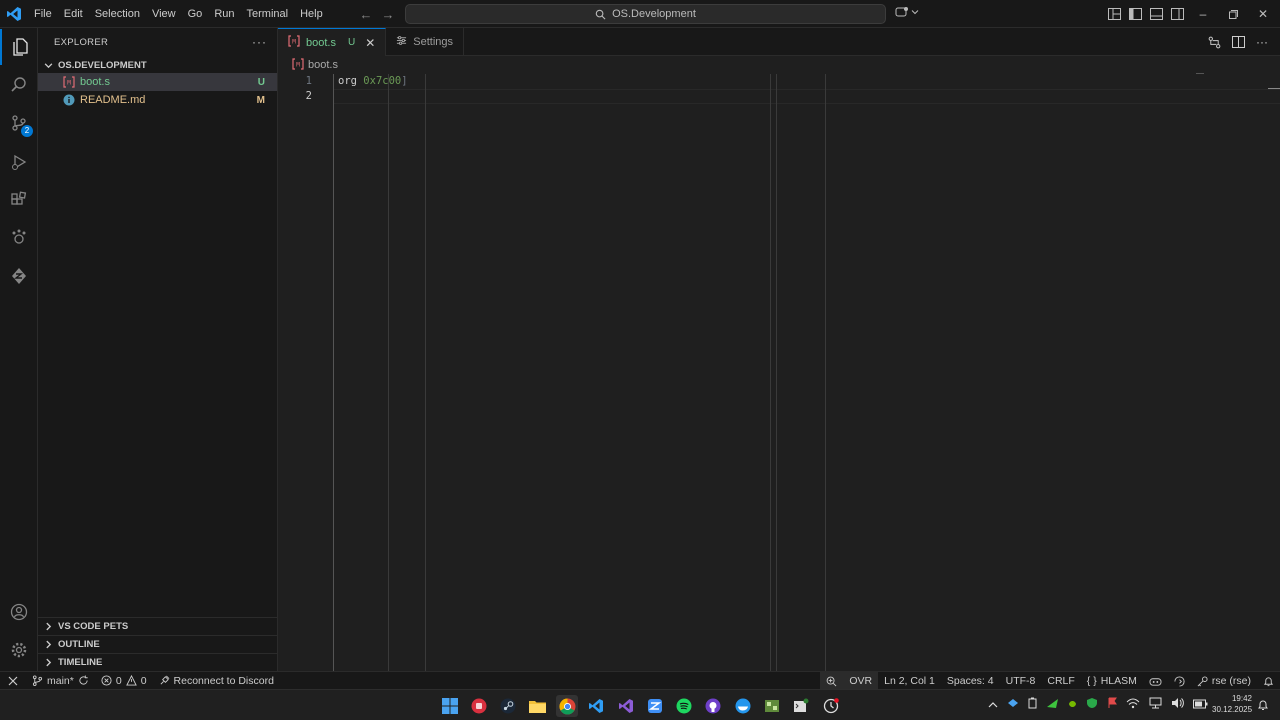 This screenshot has height=720, width=1280. What do you see at coordinates (743, 706) in the screenshot?
I see `docker-icon` at bounding box center [743, 706].